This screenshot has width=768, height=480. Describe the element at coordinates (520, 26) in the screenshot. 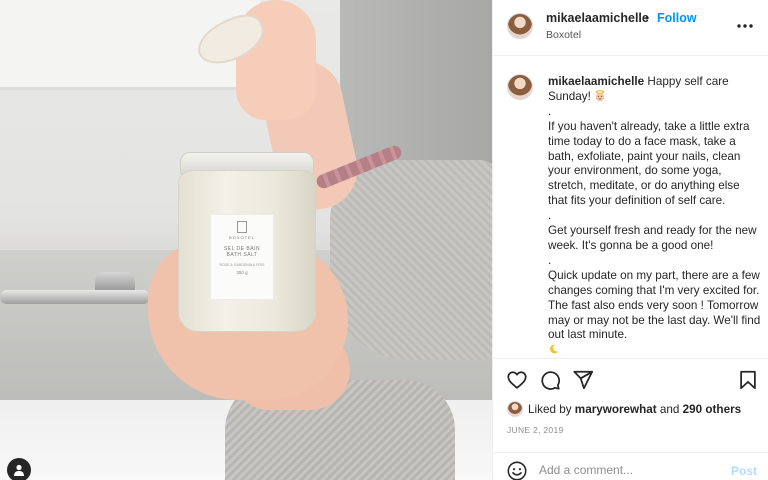

I see `avatar` at that location.